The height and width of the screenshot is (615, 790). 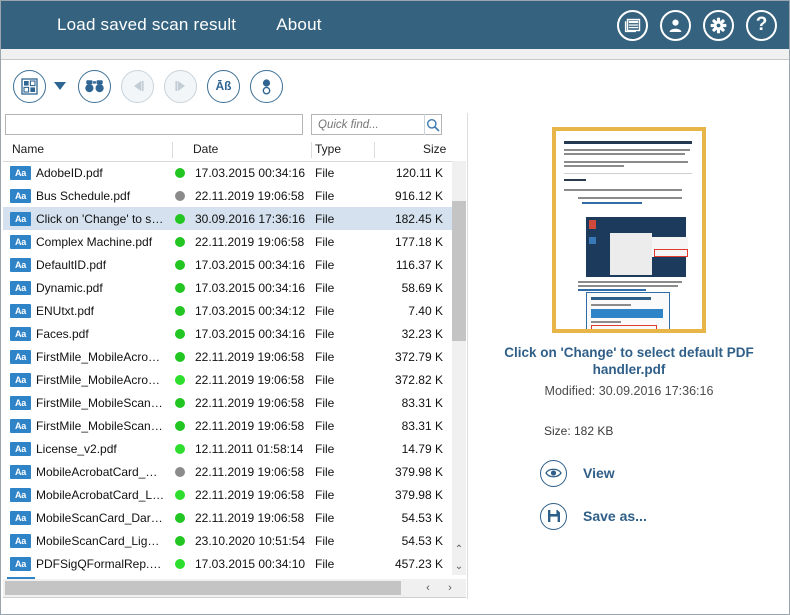 I want to click on file-size-cell: 58.69 K, so click(x=422, y=287).